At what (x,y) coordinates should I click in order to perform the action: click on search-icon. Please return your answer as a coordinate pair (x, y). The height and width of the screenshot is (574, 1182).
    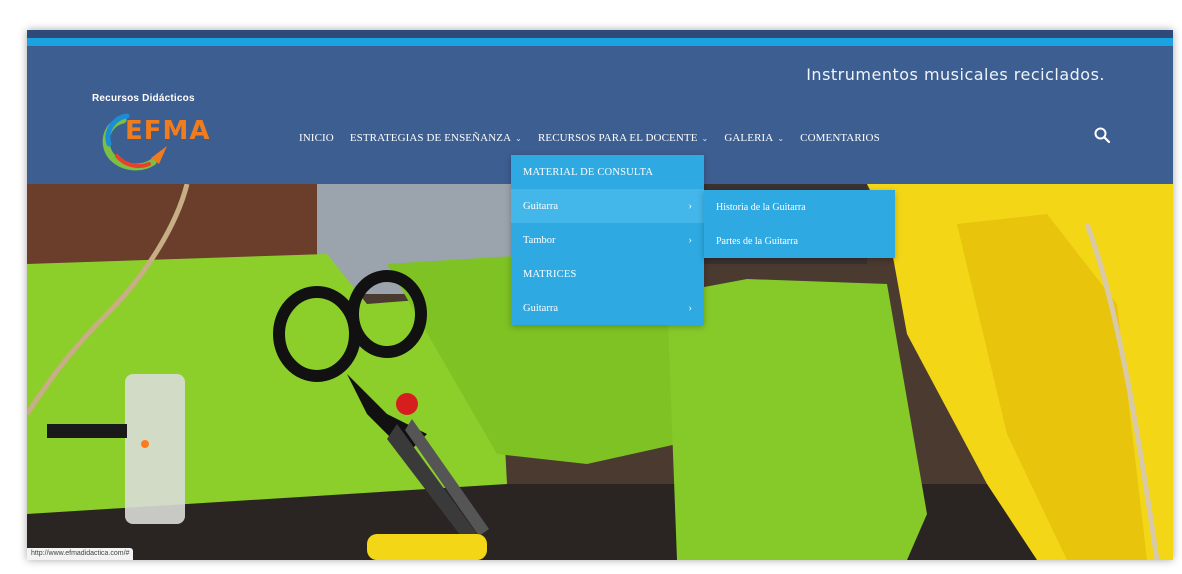
    Looking at the image, I should click on (1102, 135).